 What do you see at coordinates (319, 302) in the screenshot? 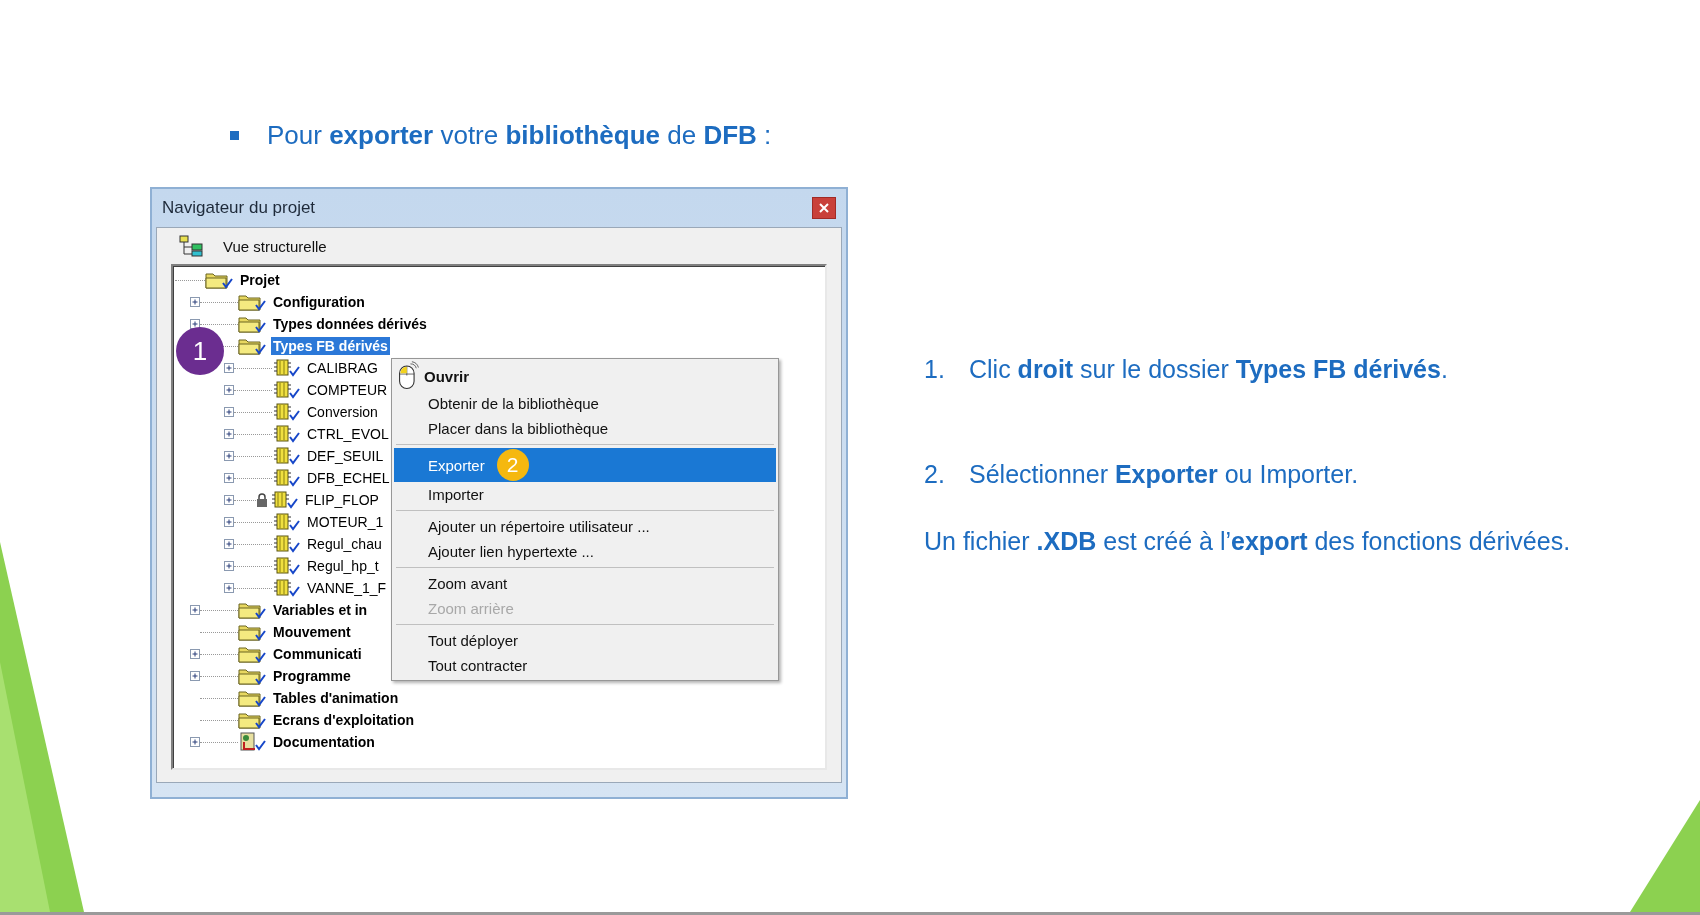
I see `tree-item: Configuration` at bounding box center [319, 302].